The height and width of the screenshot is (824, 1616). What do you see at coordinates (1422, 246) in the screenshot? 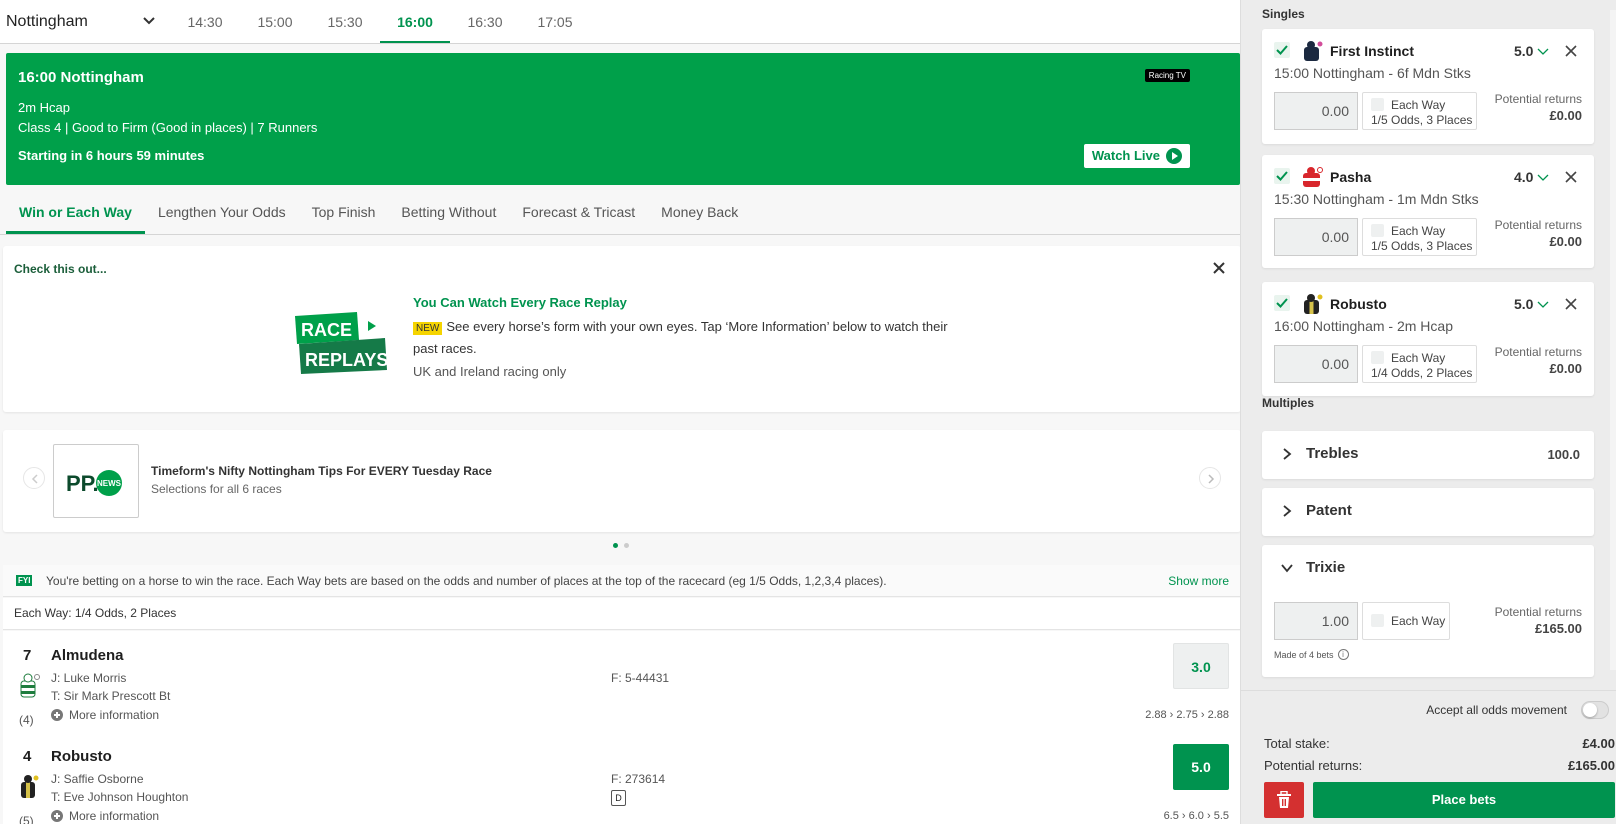
I see `each-way-terms: 1/5 Odds, 3 Places` at bounding box center [1422, 246].